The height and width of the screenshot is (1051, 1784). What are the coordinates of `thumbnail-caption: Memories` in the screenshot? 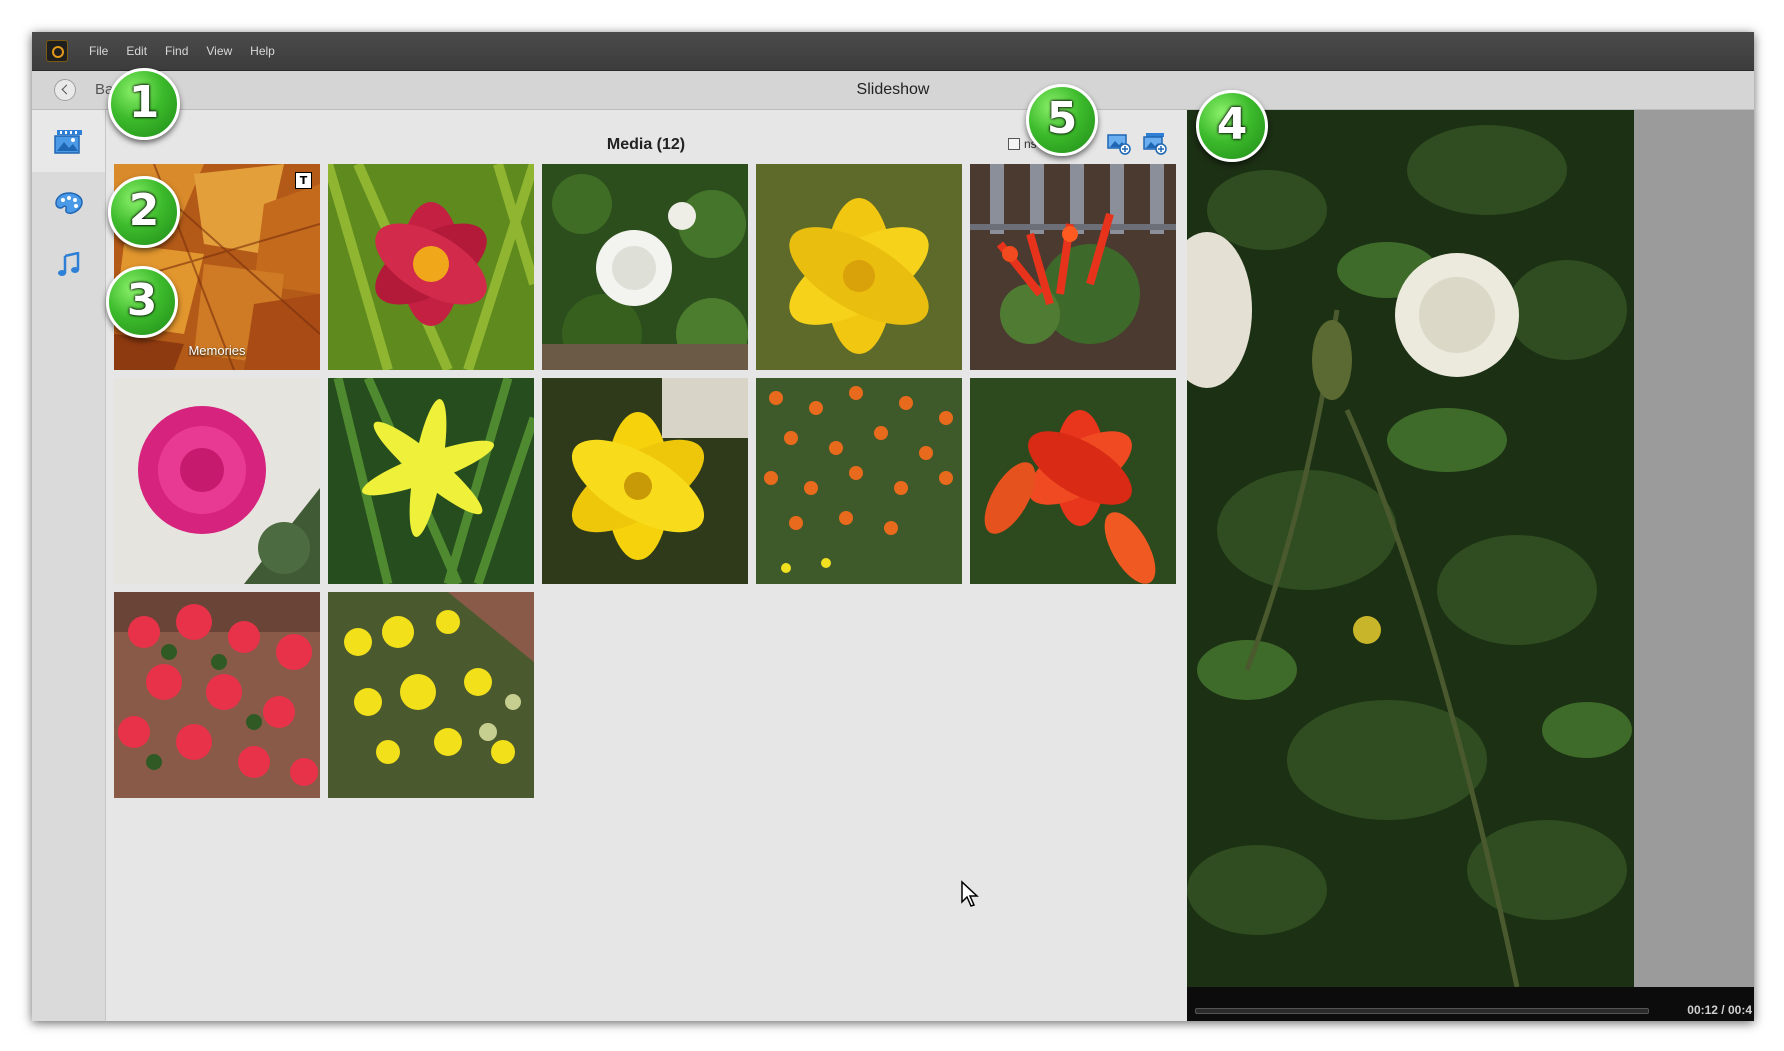 It's located at (217, 350).